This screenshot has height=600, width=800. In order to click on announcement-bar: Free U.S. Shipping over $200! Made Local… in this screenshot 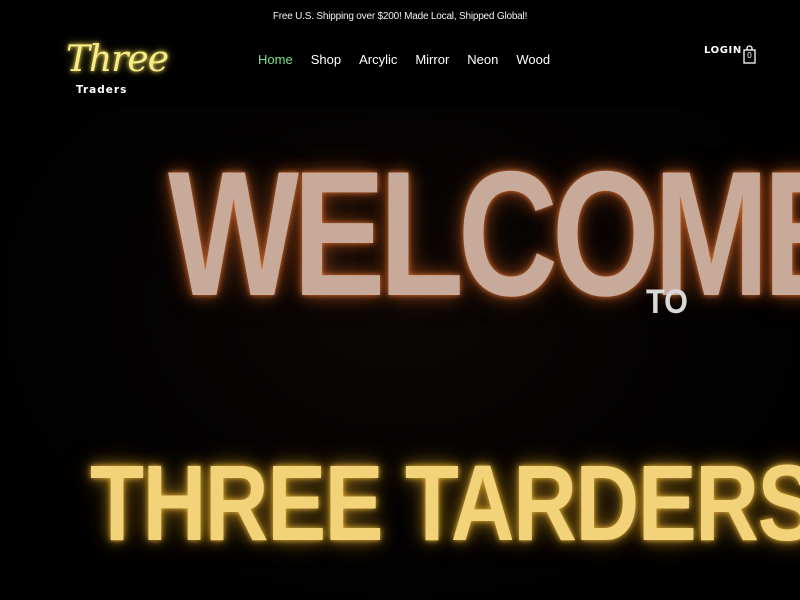, I will do `click(400, 17)`.